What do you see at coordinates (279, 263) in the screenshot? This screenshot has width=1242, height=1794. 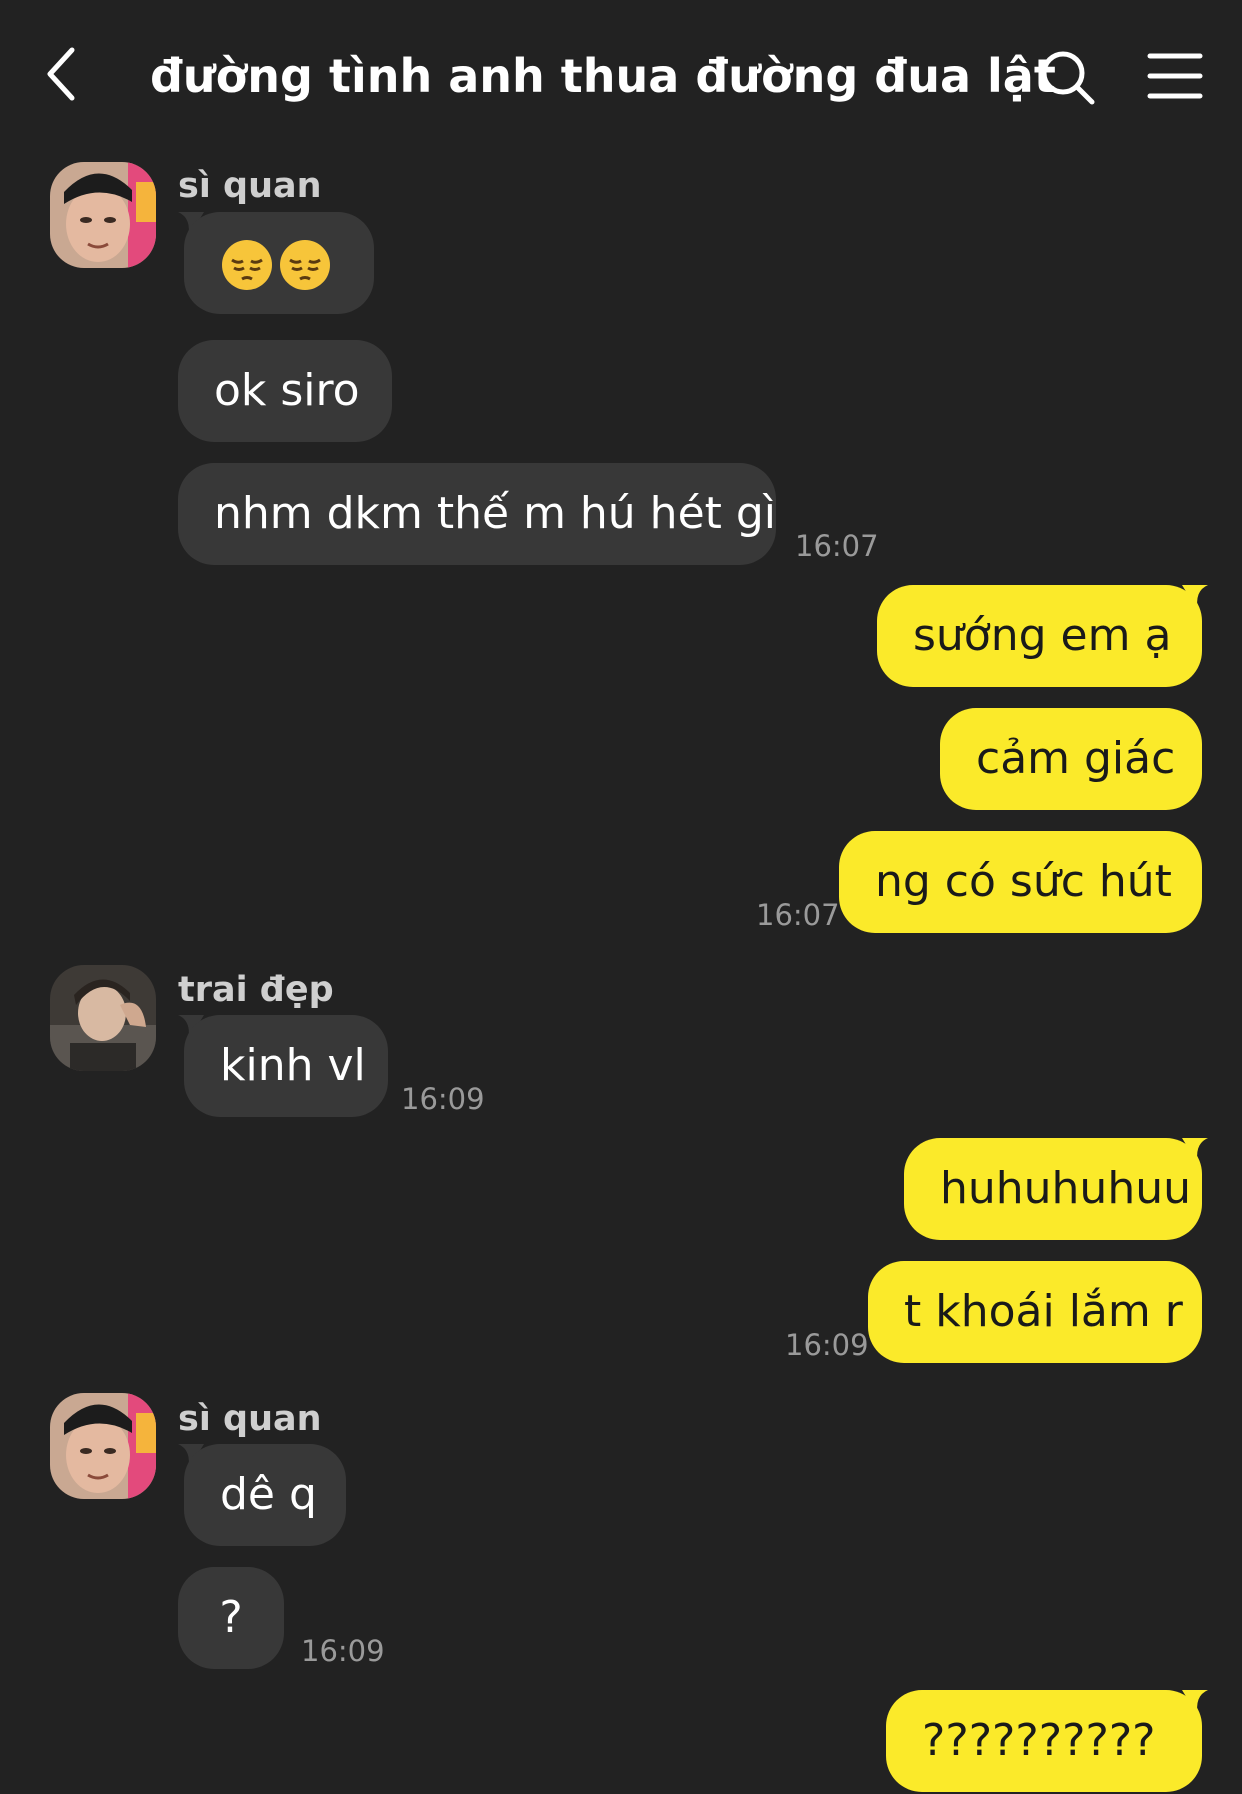 I see `message-bubble-emoji` at bounding box center [279, 263].